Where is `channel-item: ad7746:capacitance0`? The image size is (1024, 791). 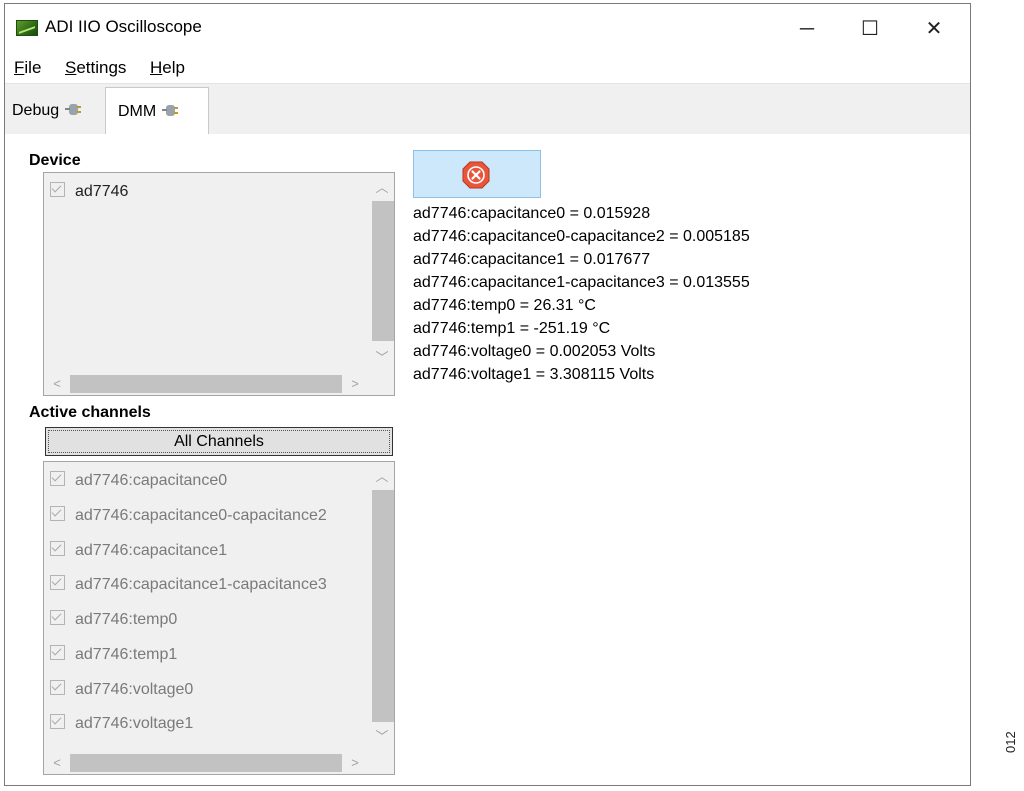
channel-item: ad7746:capacitance0 is located at coordinates (138, 481).